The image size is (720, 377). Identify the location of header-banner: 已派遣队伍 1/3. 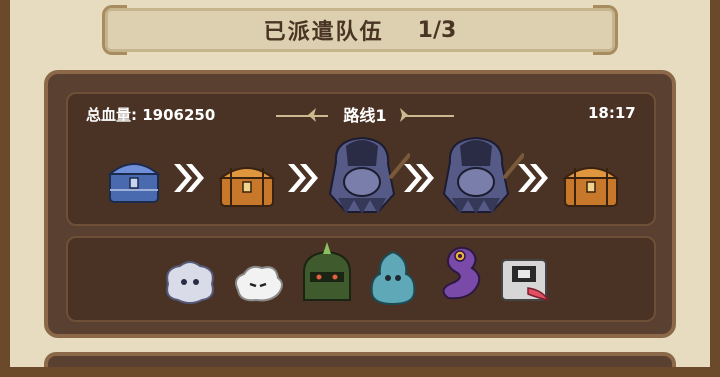
(360, 30).